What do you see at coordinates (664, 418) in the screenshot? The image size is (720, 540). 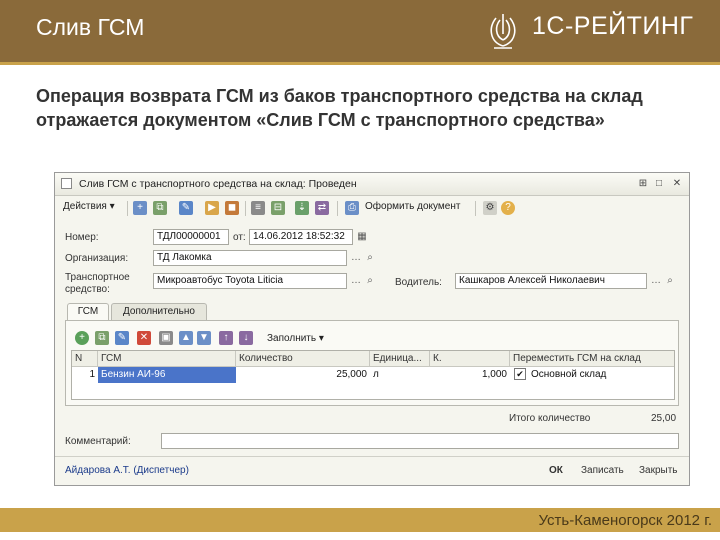 I see `total-quantity-value: 25,00` at bounding box center [664, 418].